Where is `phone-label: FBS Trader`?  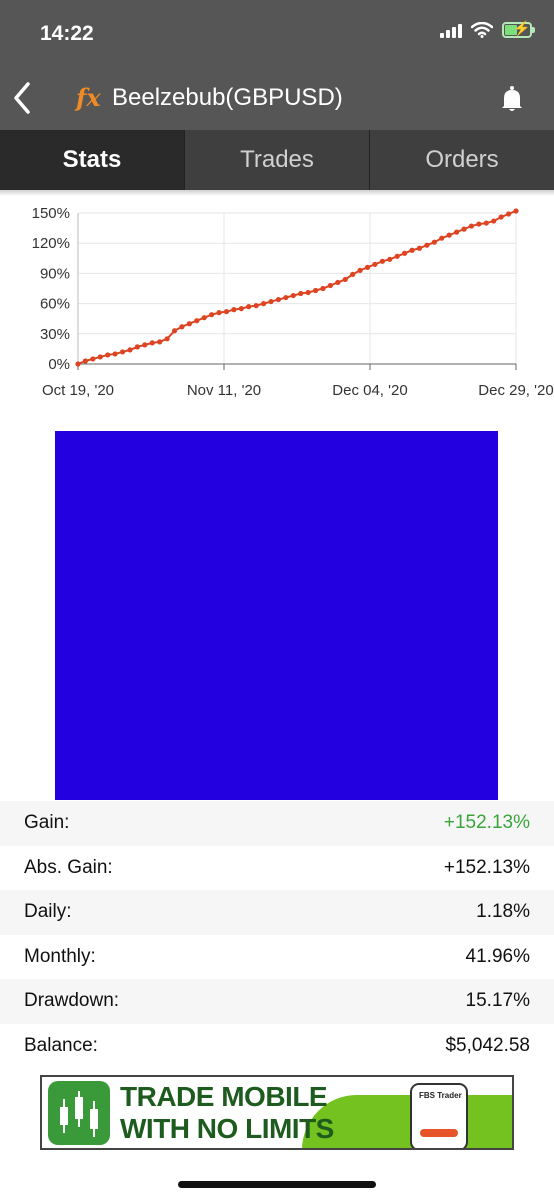 phone-label: FBS Trader is located at coordinates (440, 1095).